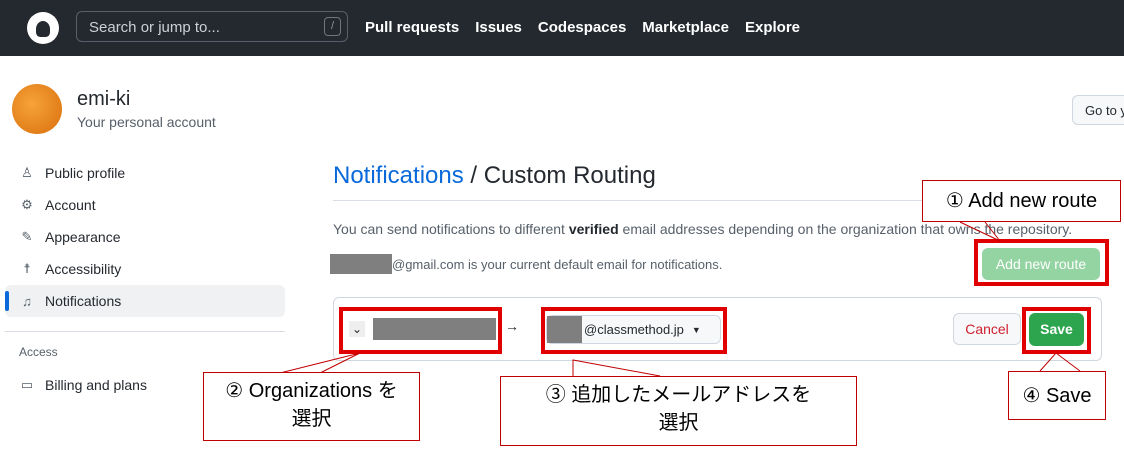 This screenshot has width=1124, height=456. Describe the element at coordinates (1057, 395) in the screenshot. I see `callout-save: ④ Save` at that location.